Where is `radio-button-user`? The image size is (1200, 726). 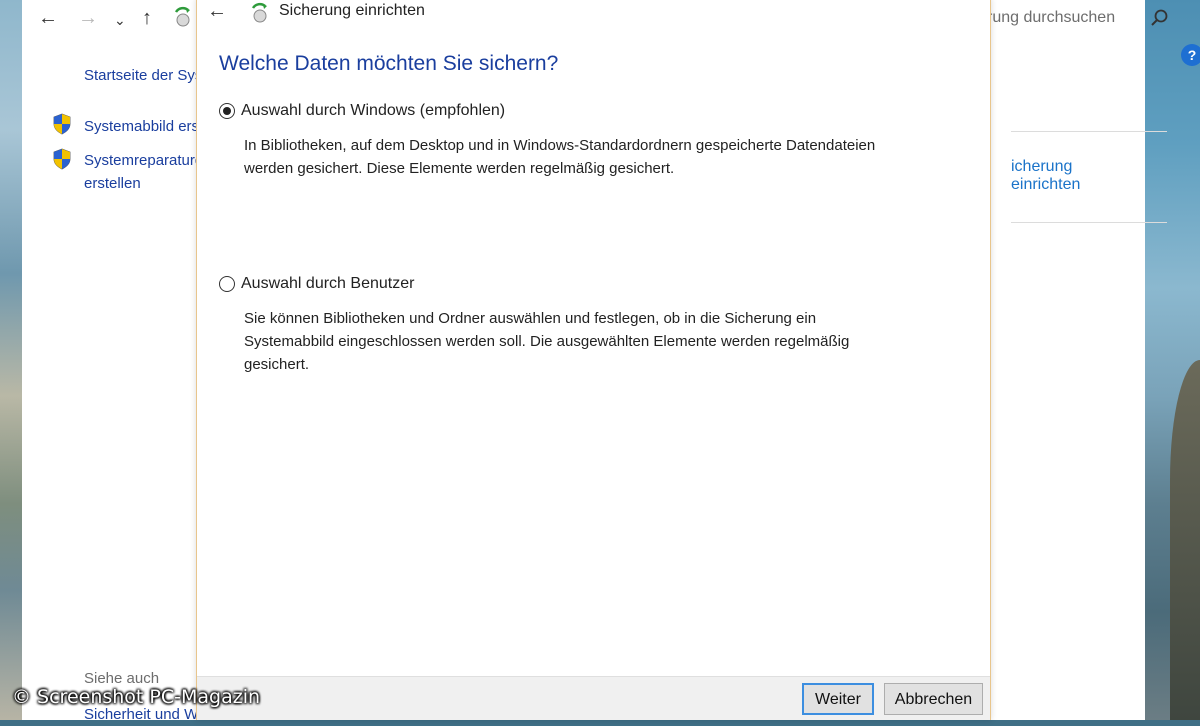
radio-button-user is located at coordinates (227, 284).